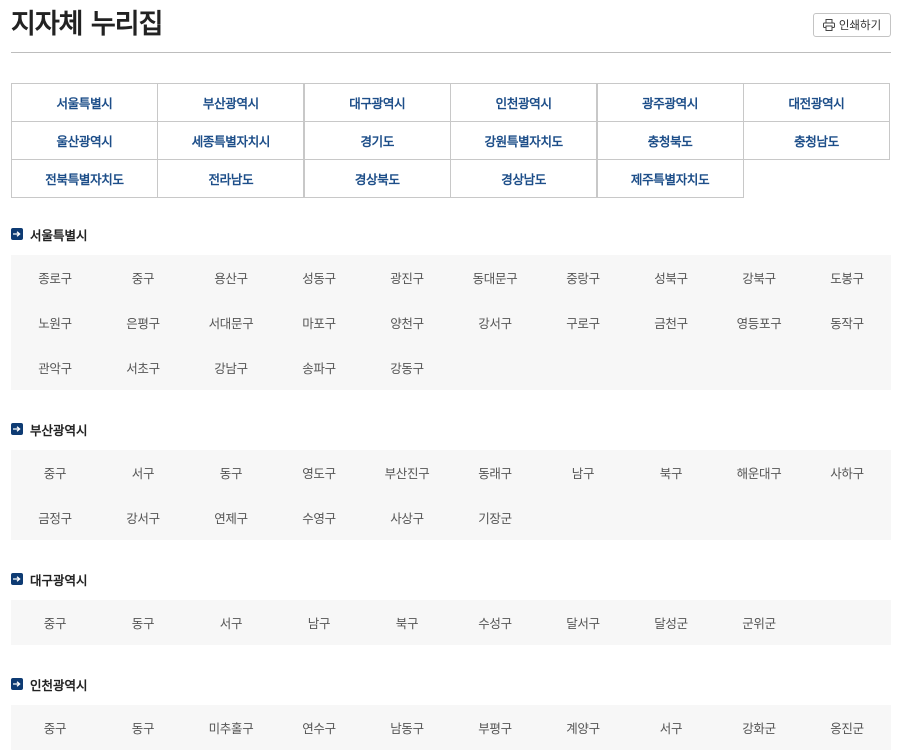 Image resolution: width=903 pixels, height=750 pixels. What do you see at coordinates (495, 727) in the screenshot?
I see `district-link: 부평구` at bounding box center [495, 727].